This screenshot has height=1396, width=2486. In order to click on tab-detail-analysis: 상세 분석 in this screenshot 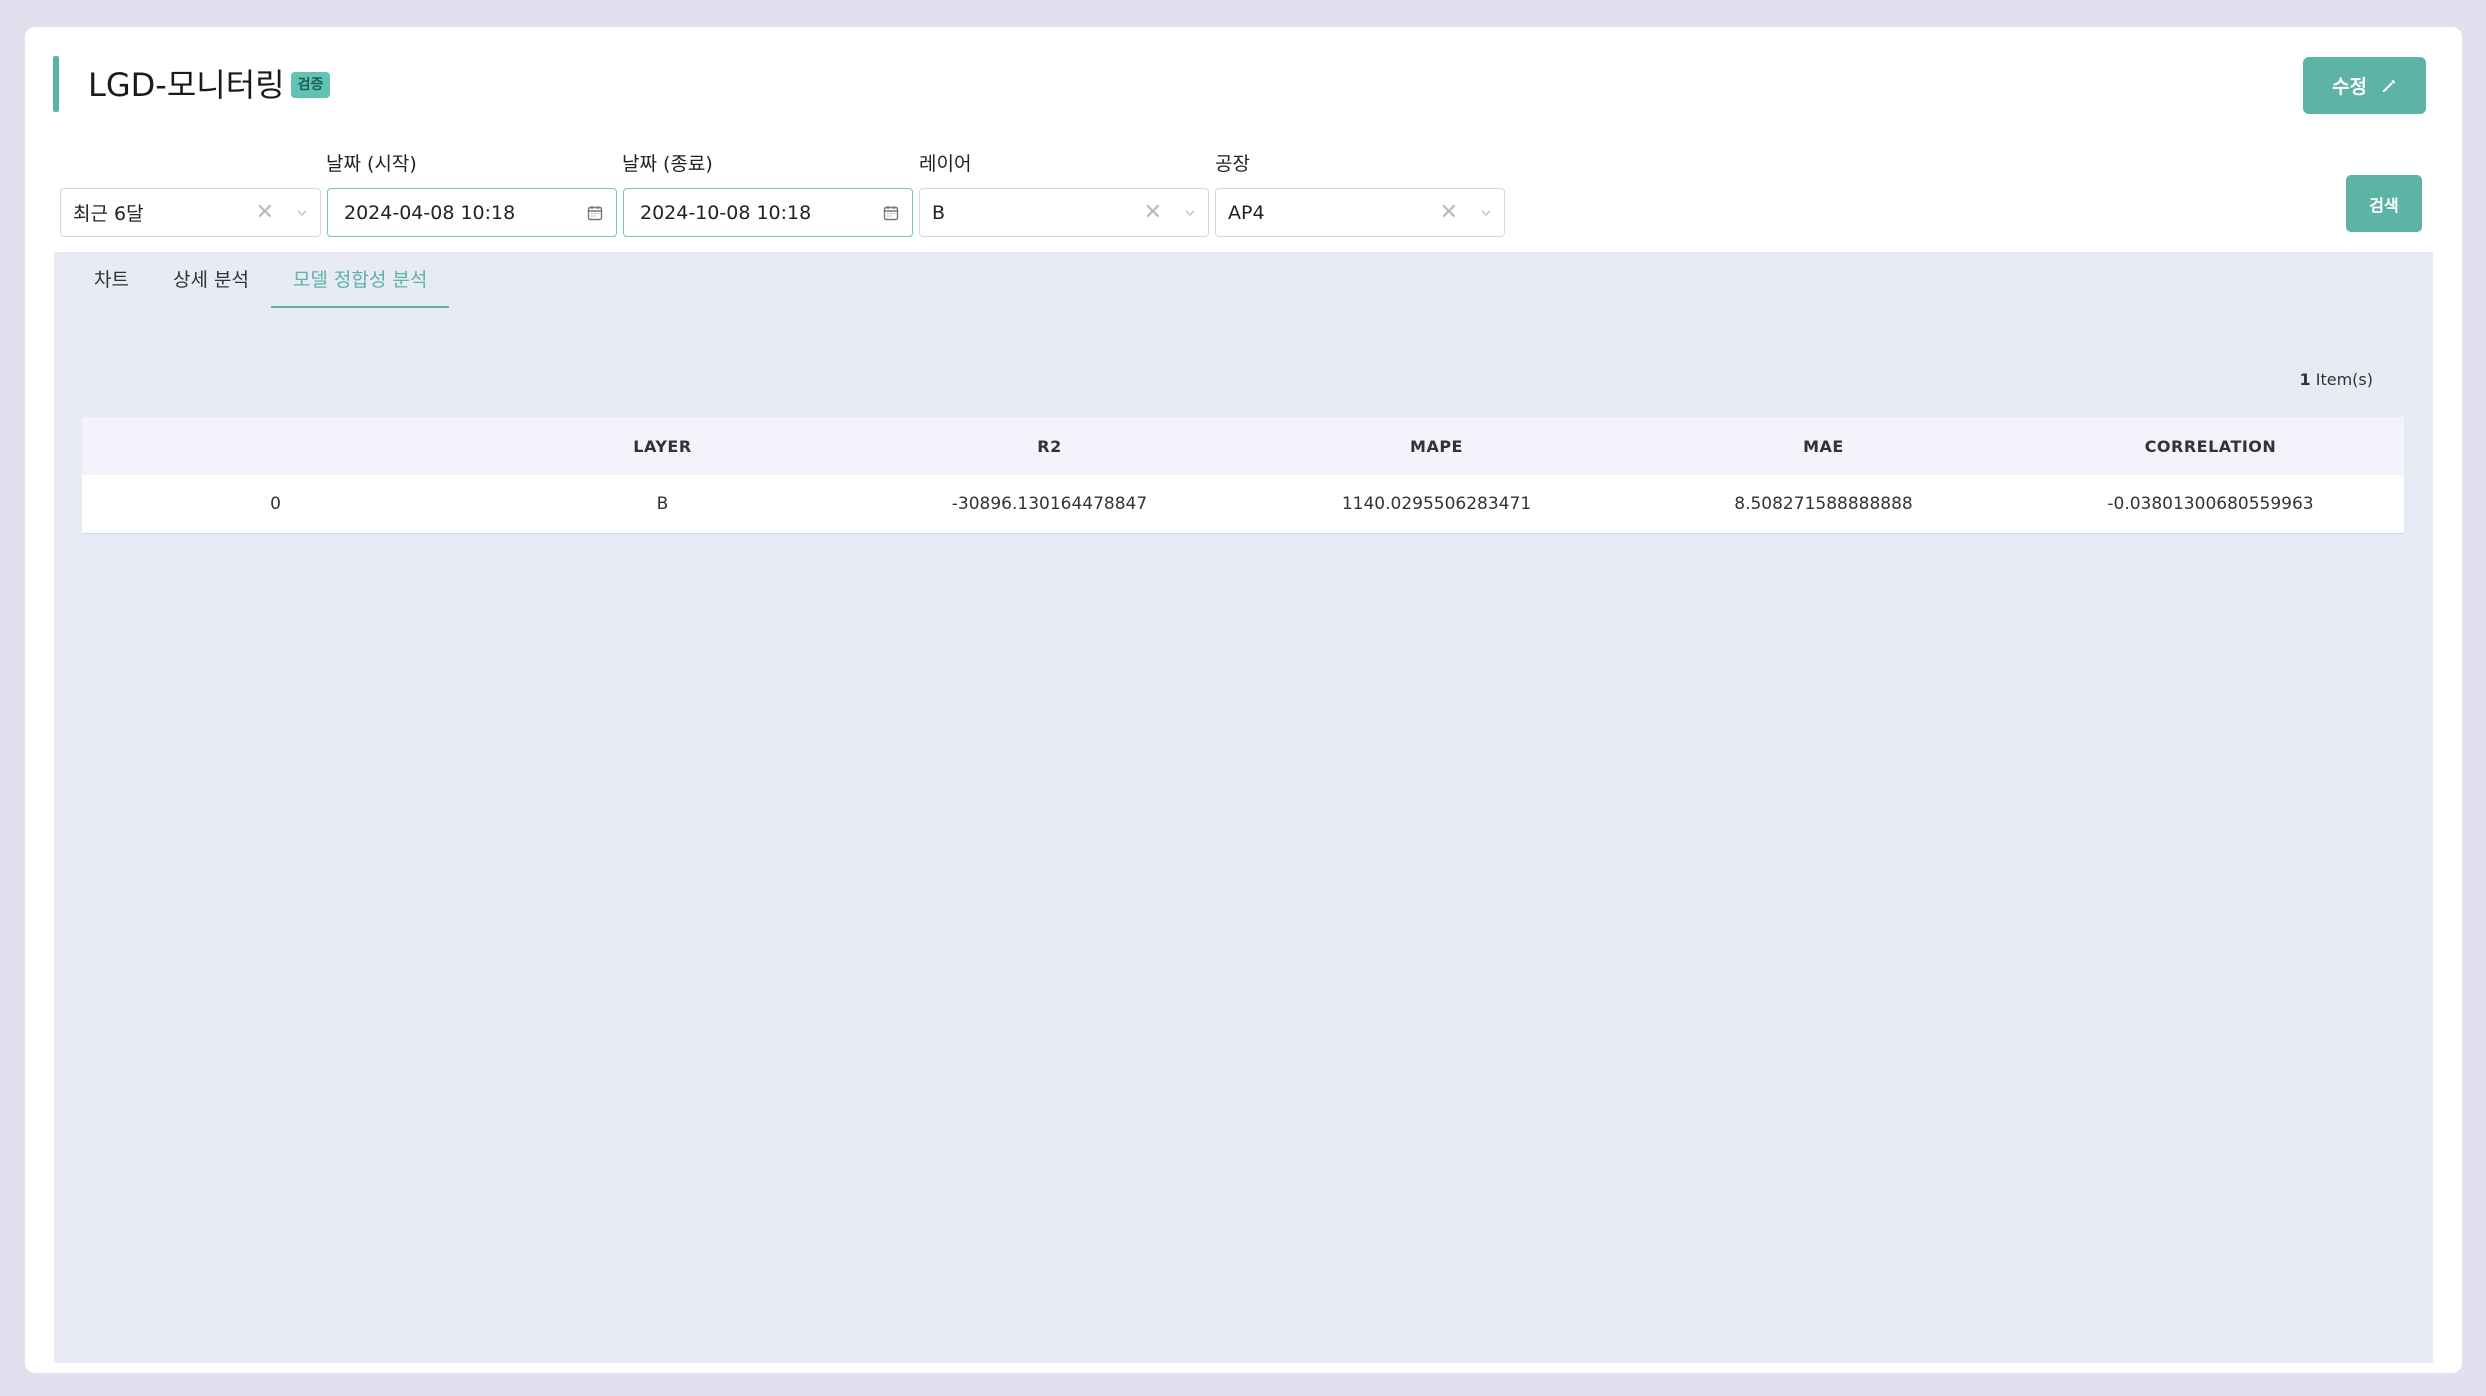, I will do `click(211, 280)`.